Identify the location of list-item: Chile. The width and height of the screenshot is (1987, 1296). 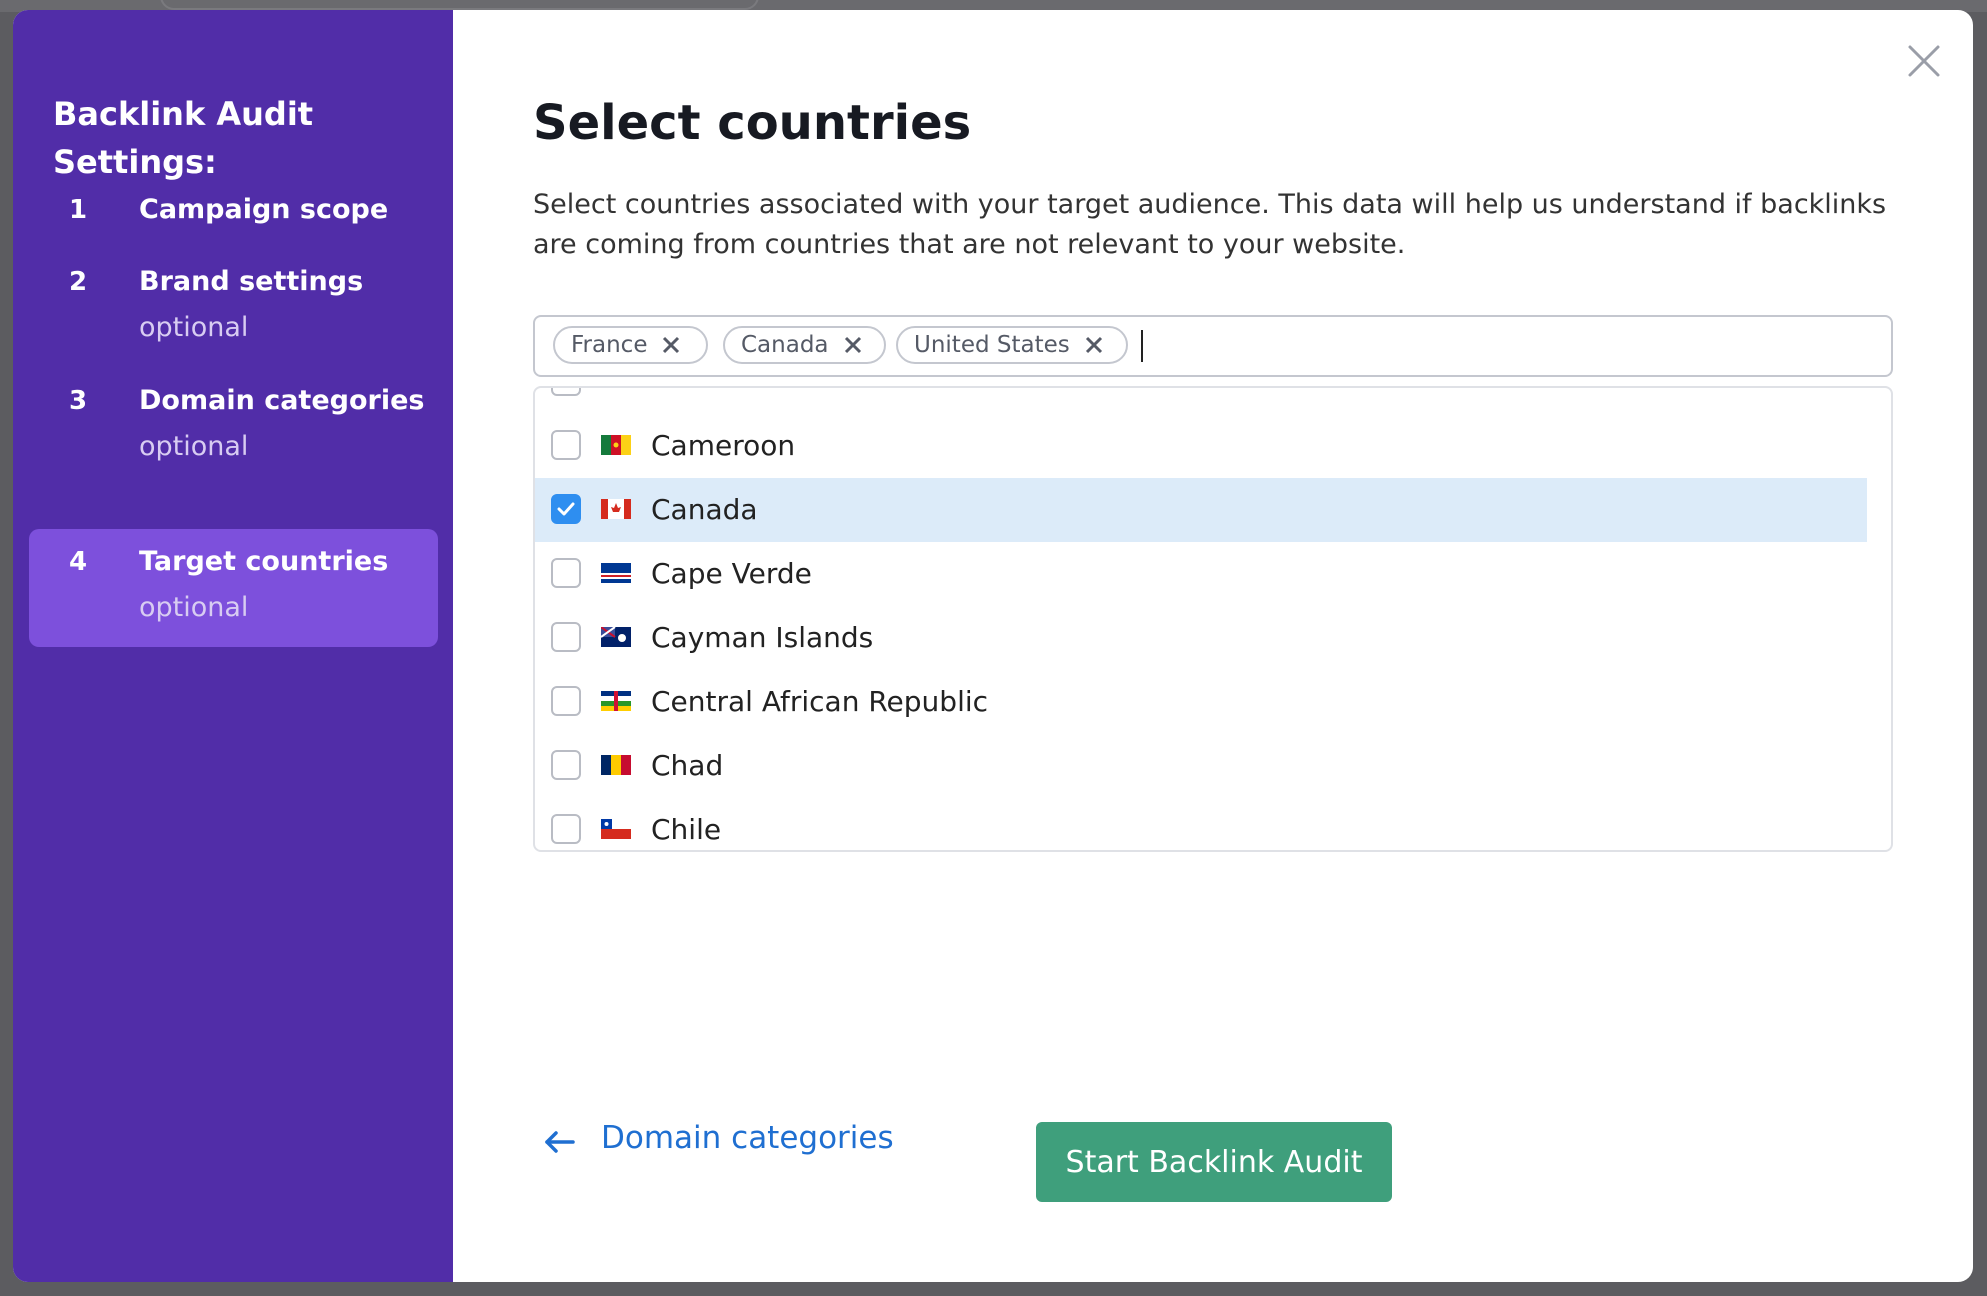
(1201, 824).